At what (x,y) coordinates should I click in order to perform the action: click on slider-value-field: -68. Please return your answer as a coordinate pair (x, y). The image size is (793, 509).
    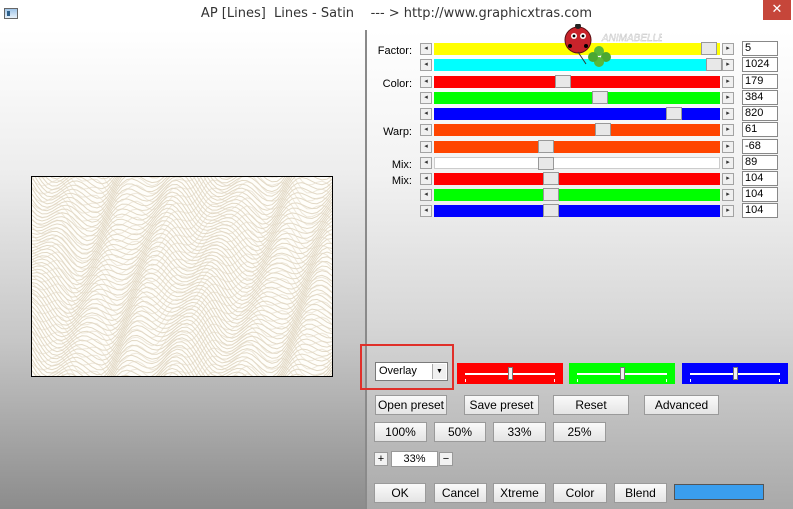
    Looking at the image, I should click on (760, 146).